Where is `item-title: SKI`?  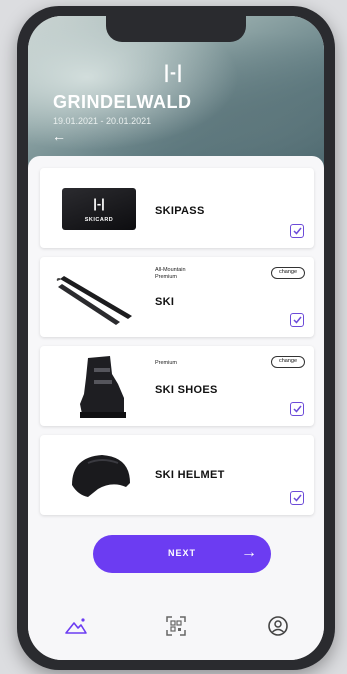
item-title: SKI is located at coordinates (165, 302).